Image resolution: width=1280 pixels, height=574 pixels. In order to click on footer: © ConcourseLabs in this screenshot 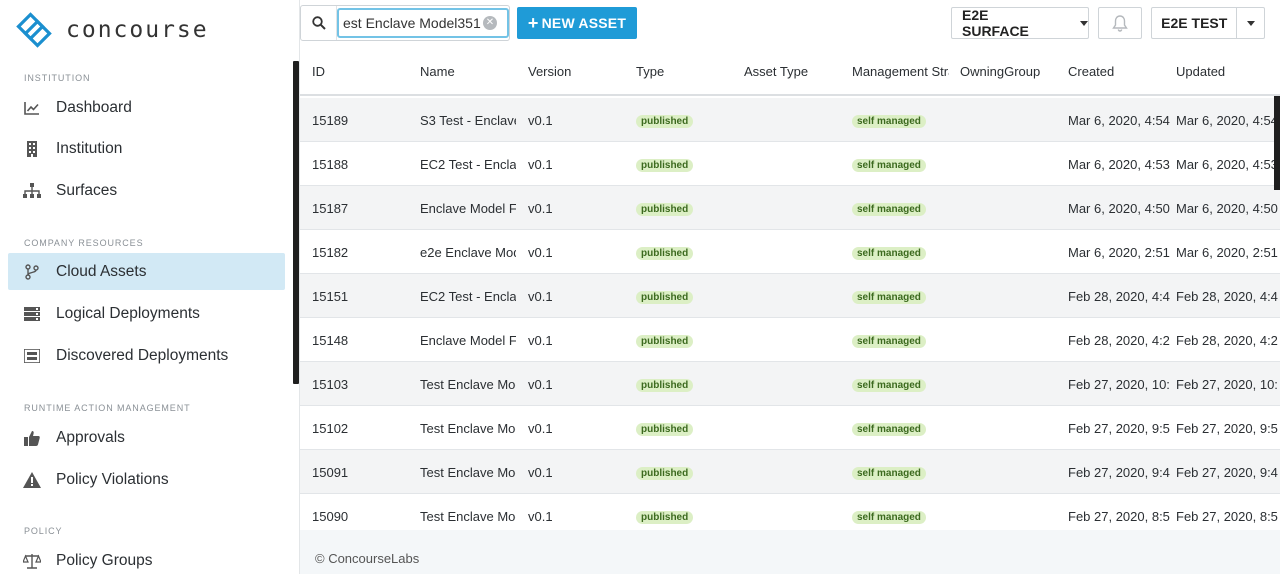, I will do `click(790, 552)`.